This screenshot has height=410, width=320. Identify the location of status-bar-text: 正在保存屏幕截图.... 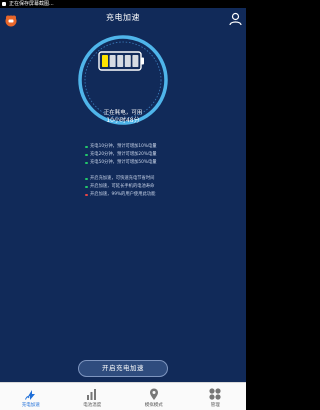
(31, 4).